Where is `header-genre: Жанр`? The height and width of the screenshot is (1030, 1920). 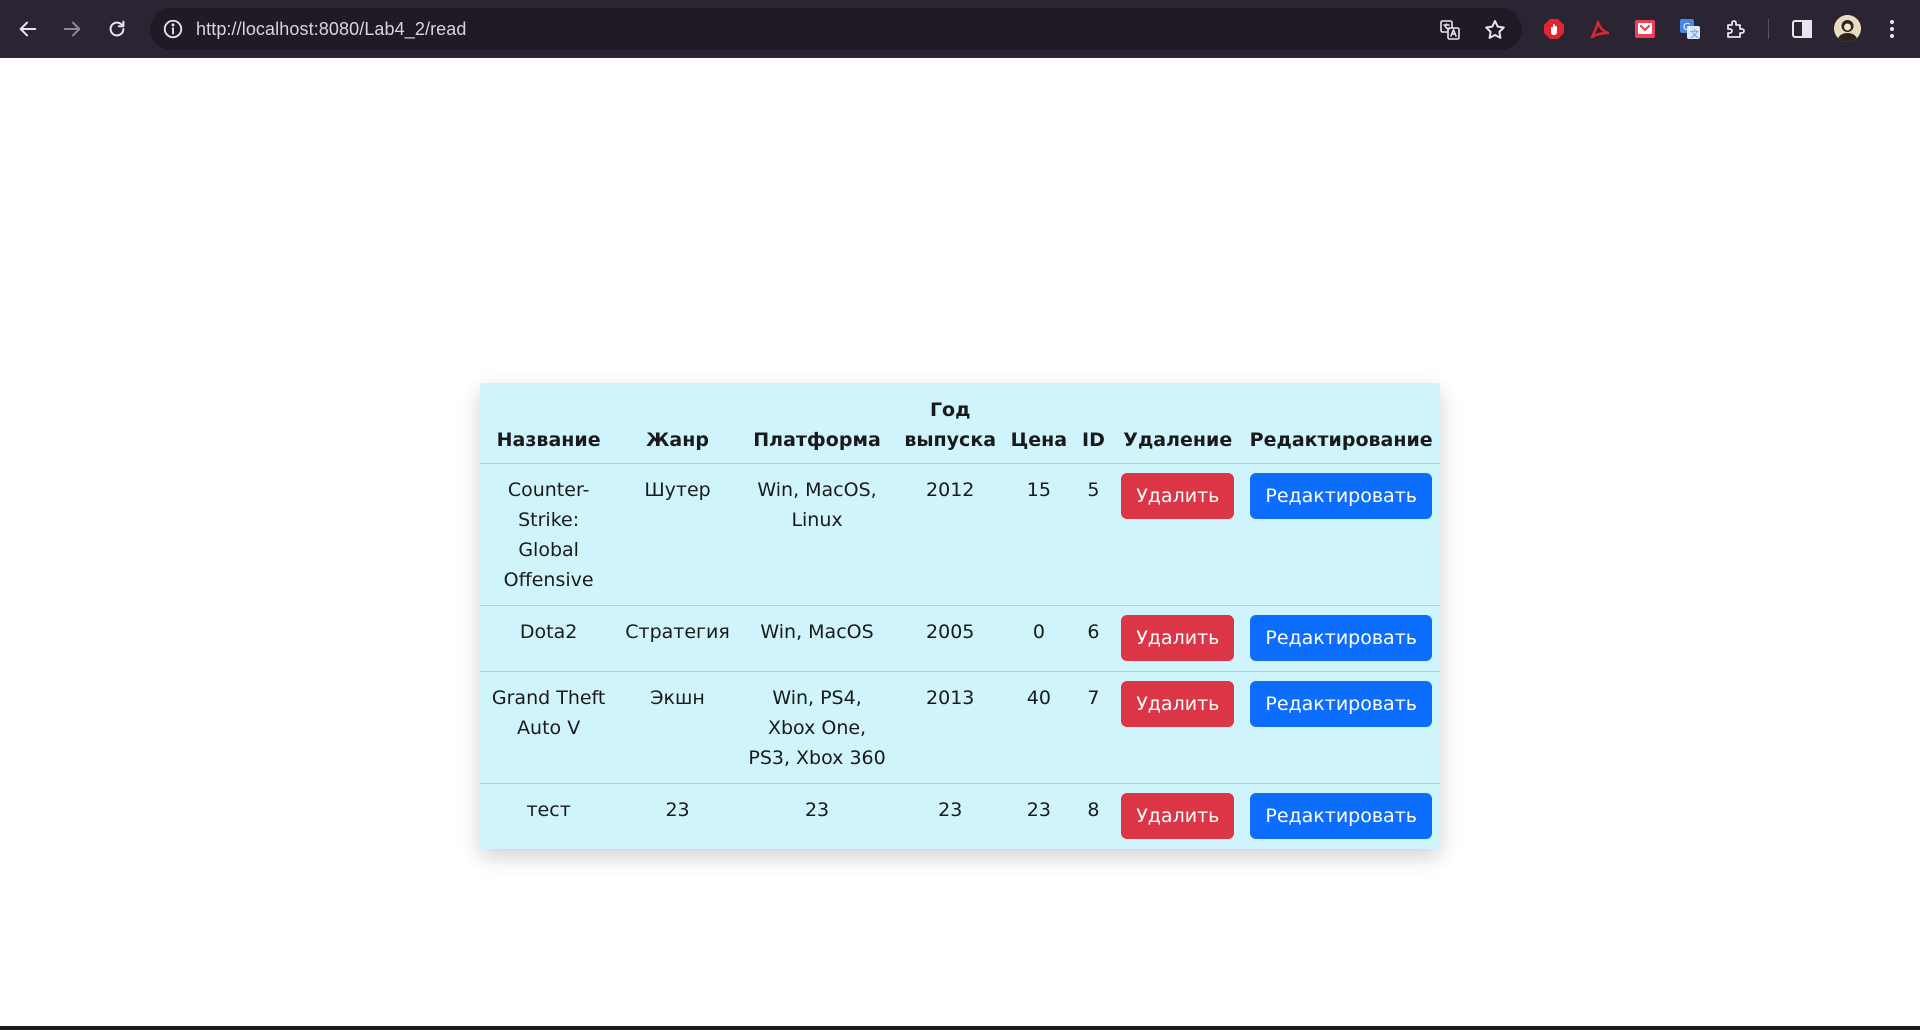
header-genre: Жанр is located at coordinates (677, 423).